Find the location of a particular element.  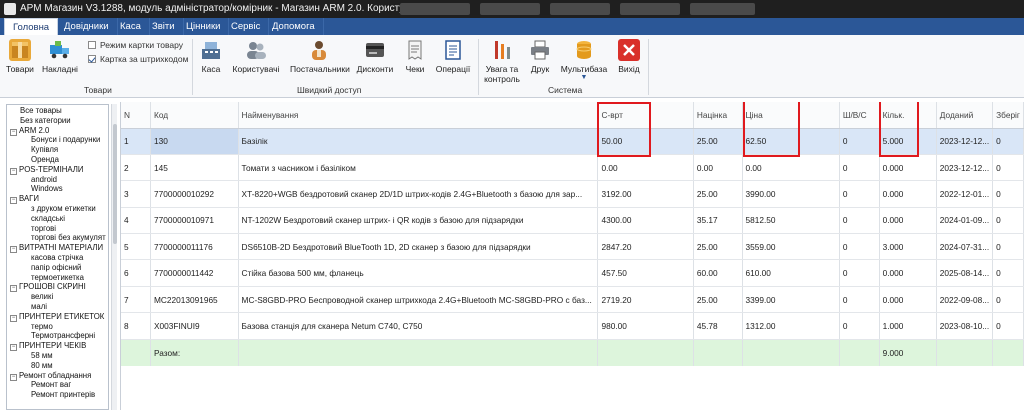

cell-code: 130 is located at coordinates (194, 141).